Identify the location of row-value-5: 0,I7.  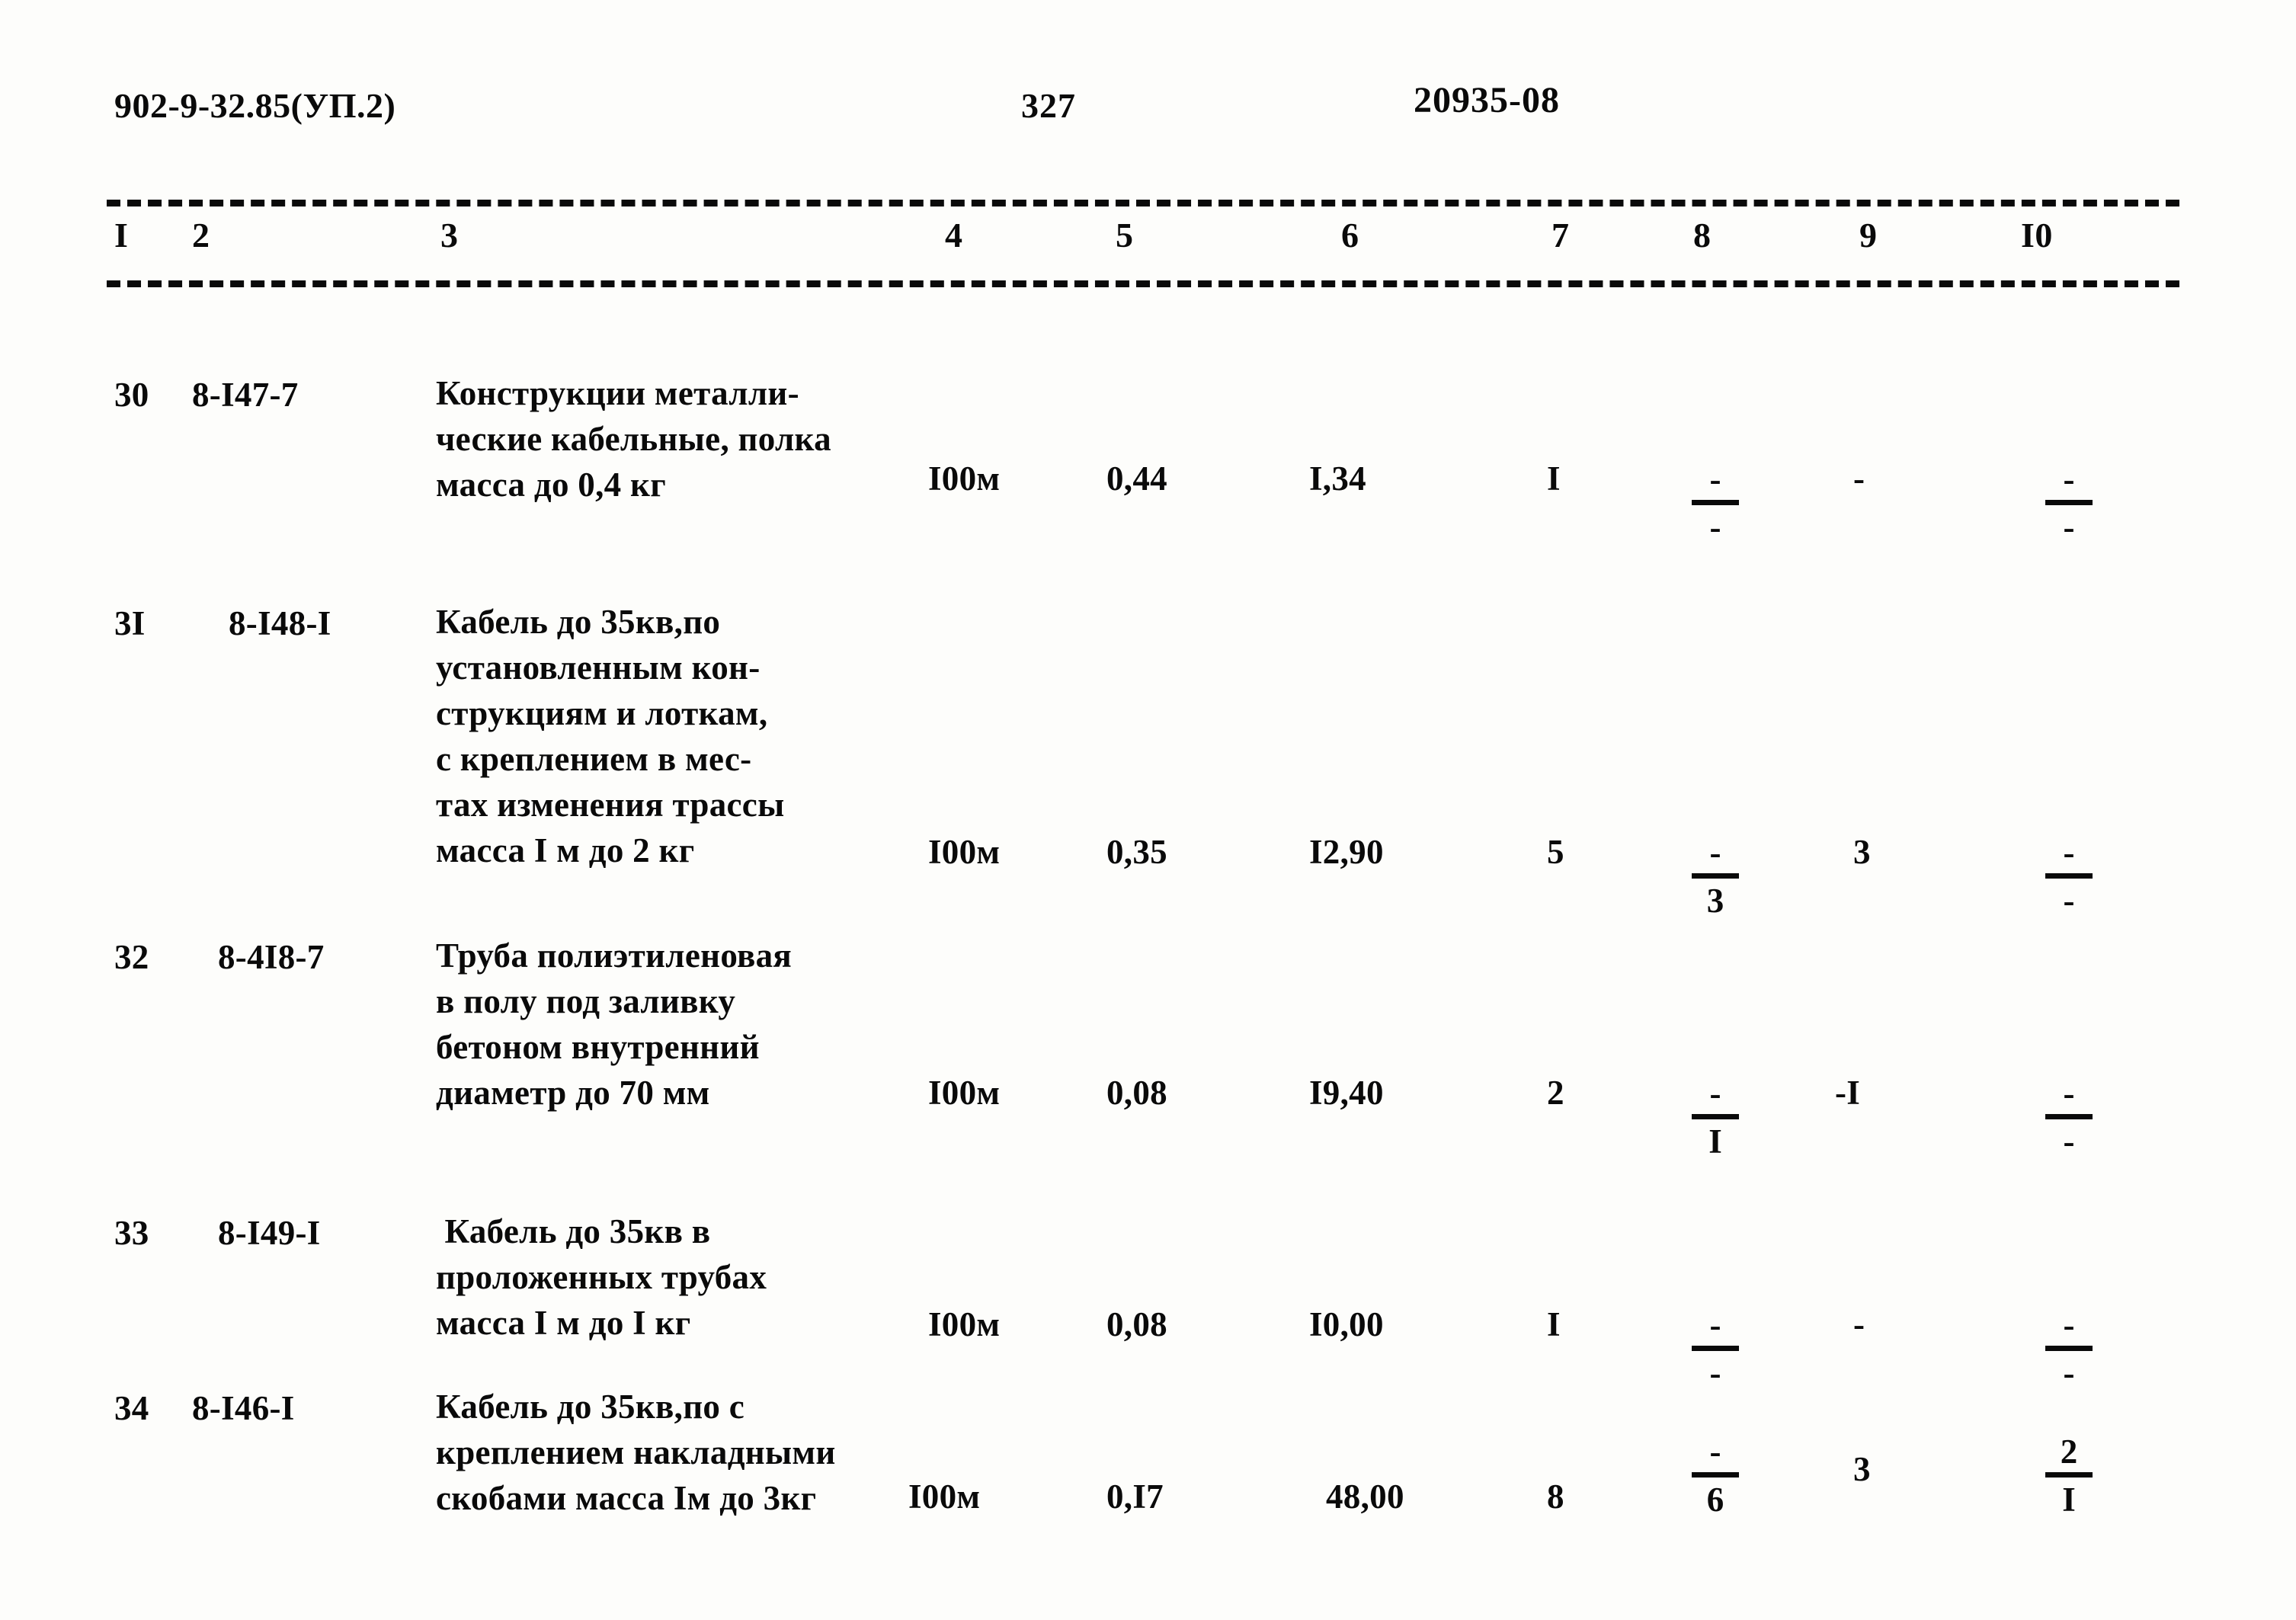
(1135, 1497).